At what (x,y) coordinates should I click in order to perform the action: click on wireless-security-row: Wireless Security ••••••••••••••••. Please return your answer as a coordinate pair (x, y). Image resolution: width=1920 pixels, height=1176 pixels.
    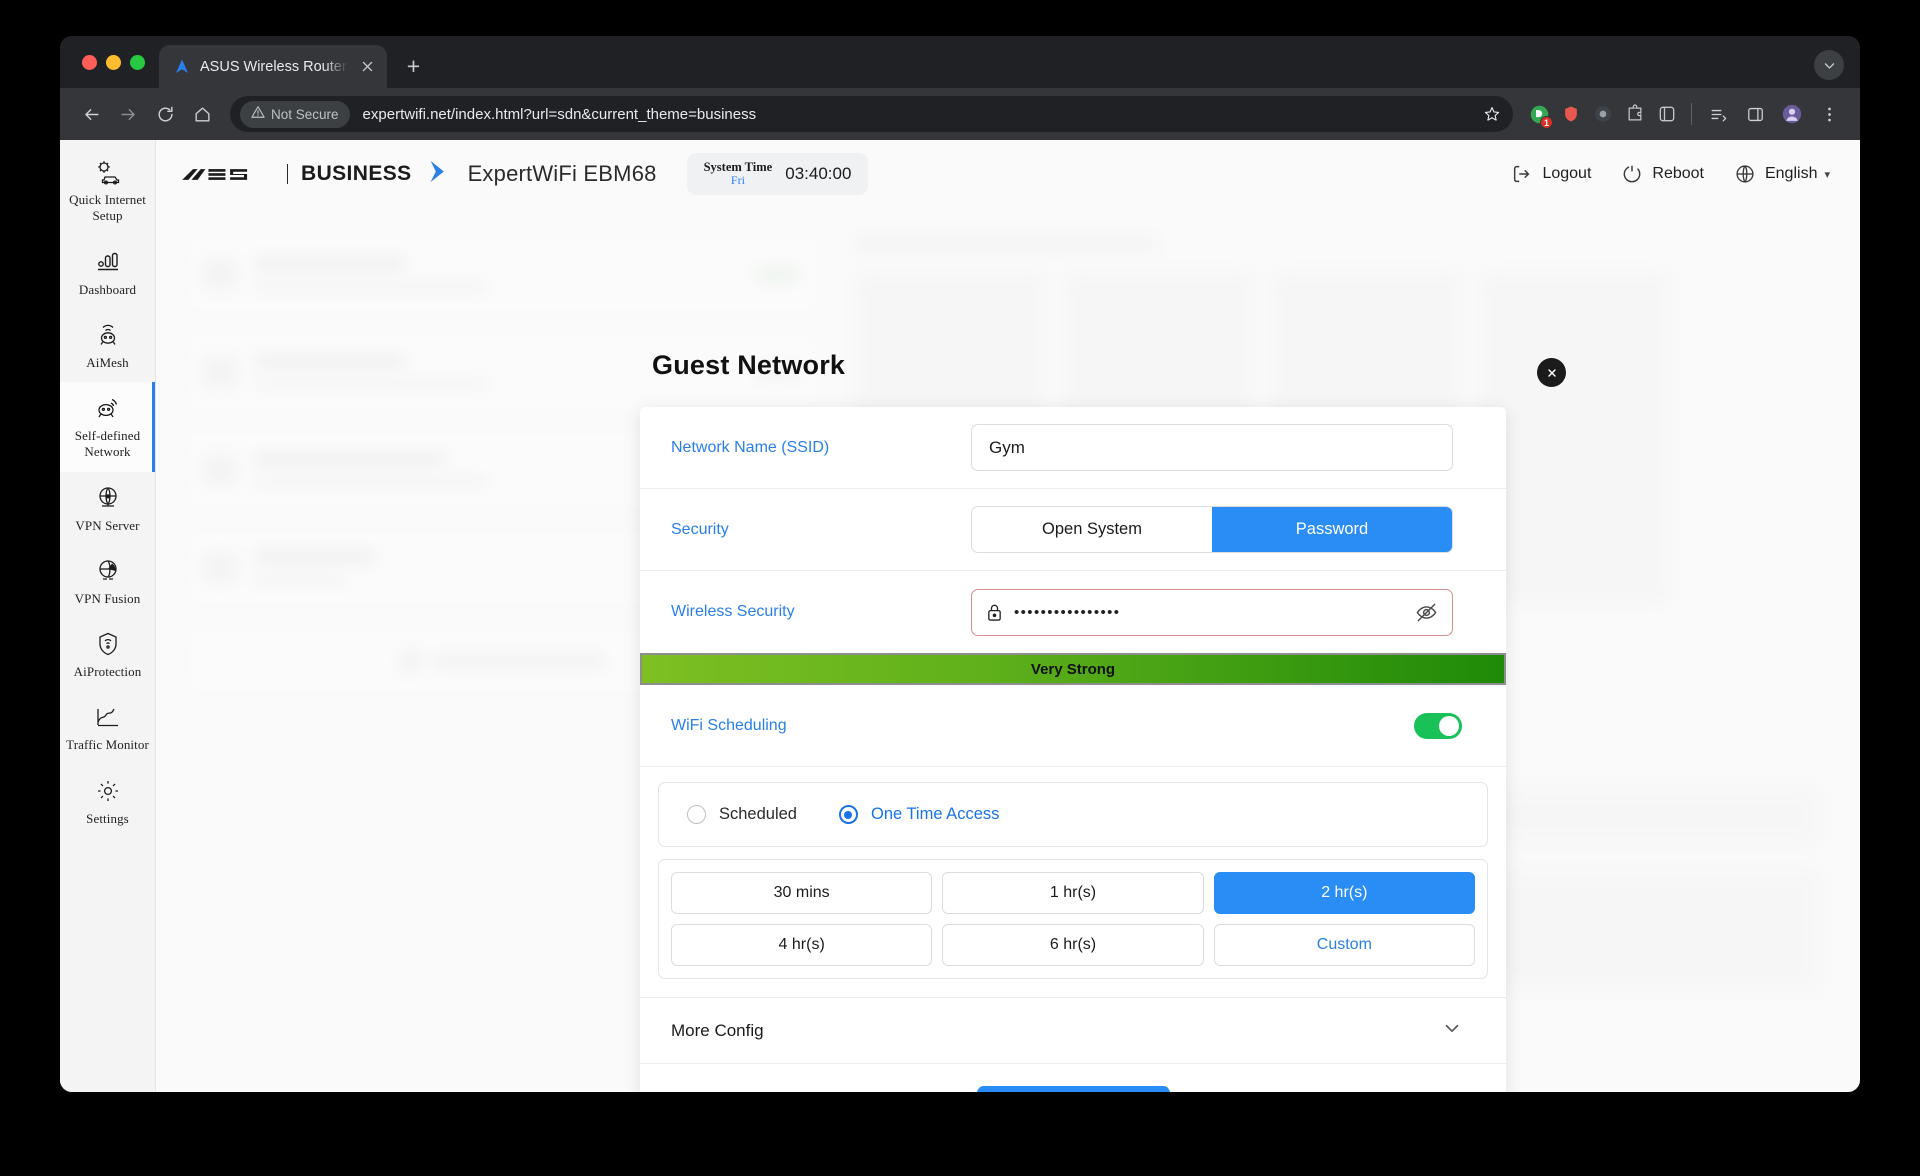
    Looking at the image, I should click on (1073, 612).